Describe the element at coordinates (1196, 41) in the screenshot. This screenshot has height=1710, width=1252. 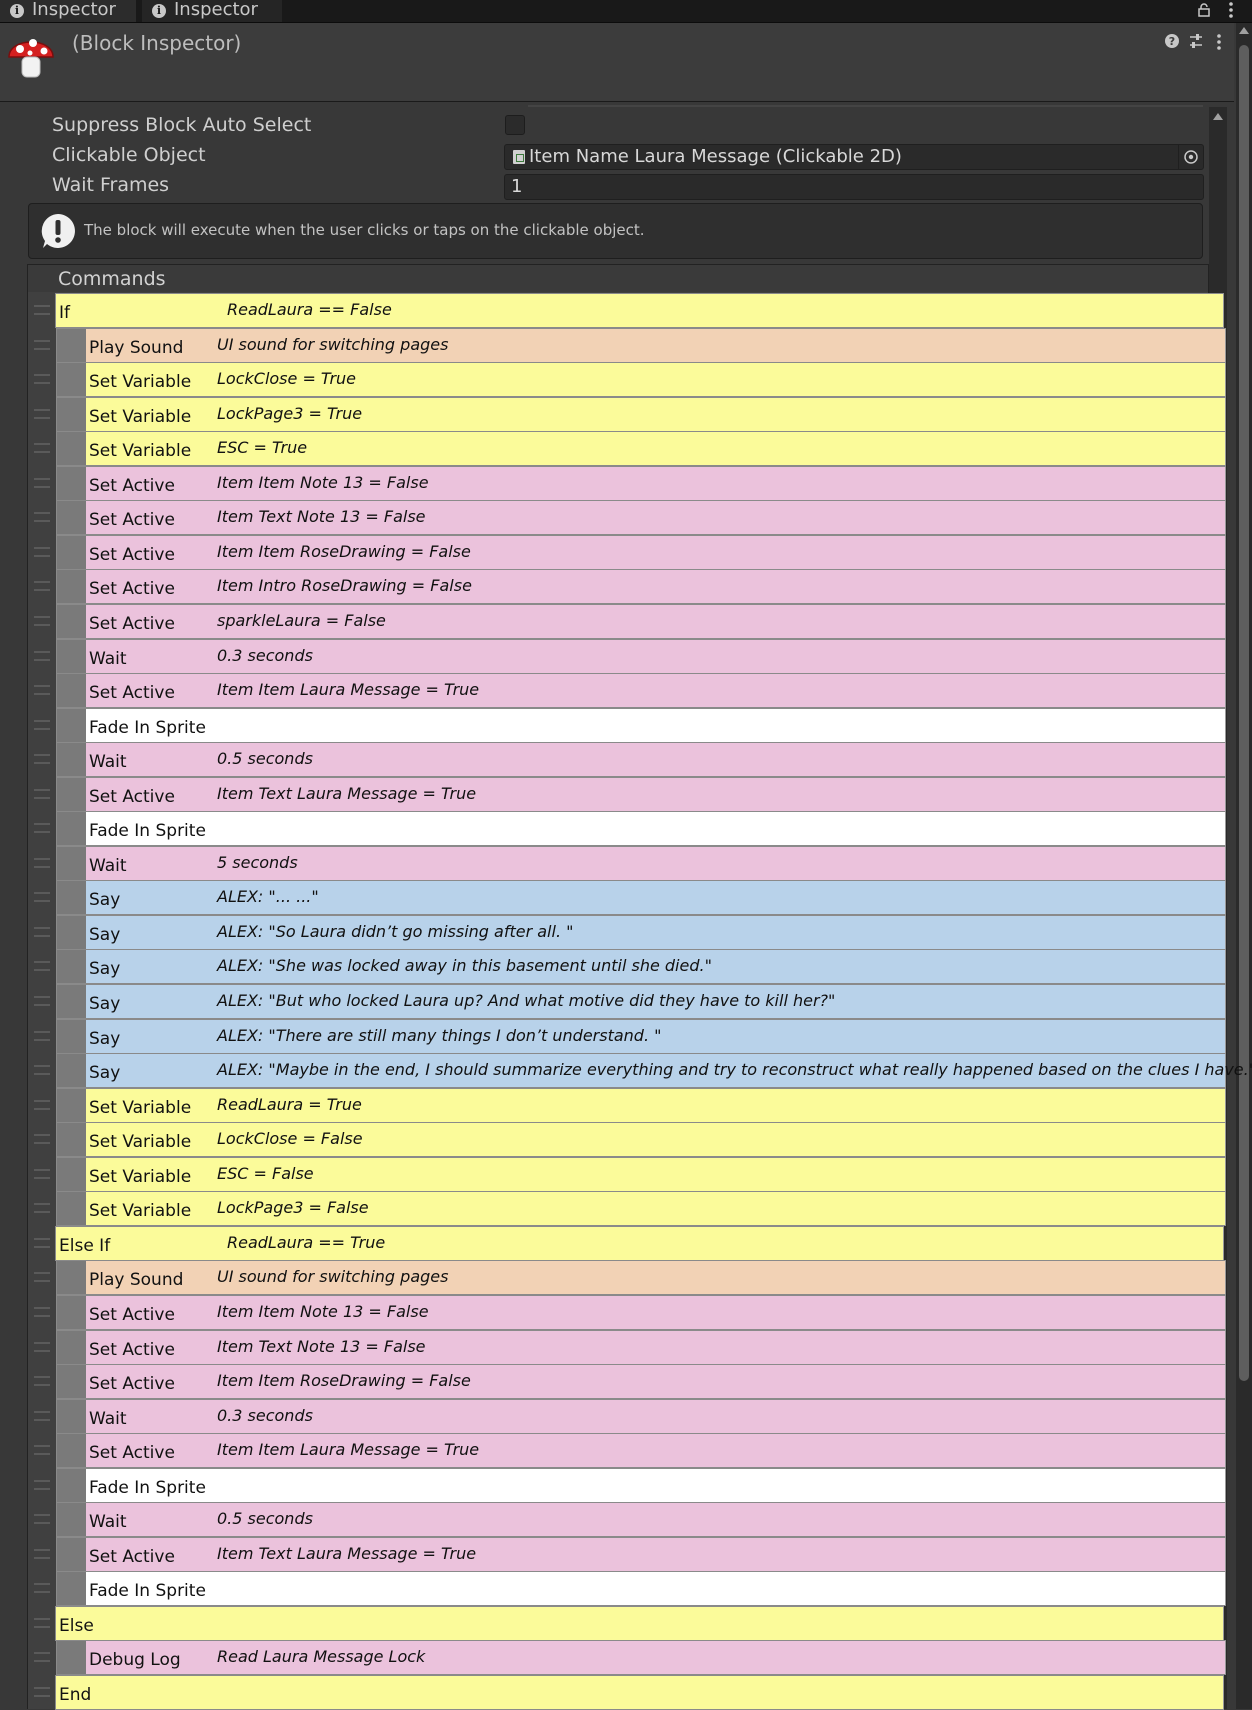
I see `preset-sliders-icon` at that location.